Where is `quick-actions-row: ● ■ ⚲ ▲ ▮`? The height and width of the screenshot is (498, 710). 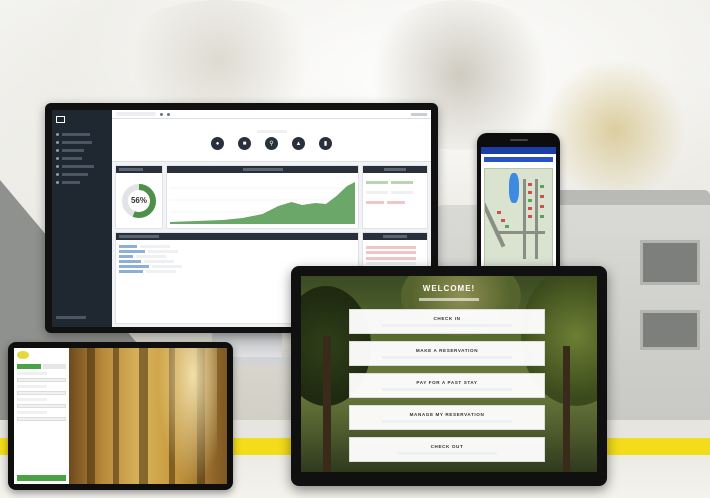
quick-actions-row: ● ■ ⚲ ▲ ▮ is located at coordinates (271, 143).